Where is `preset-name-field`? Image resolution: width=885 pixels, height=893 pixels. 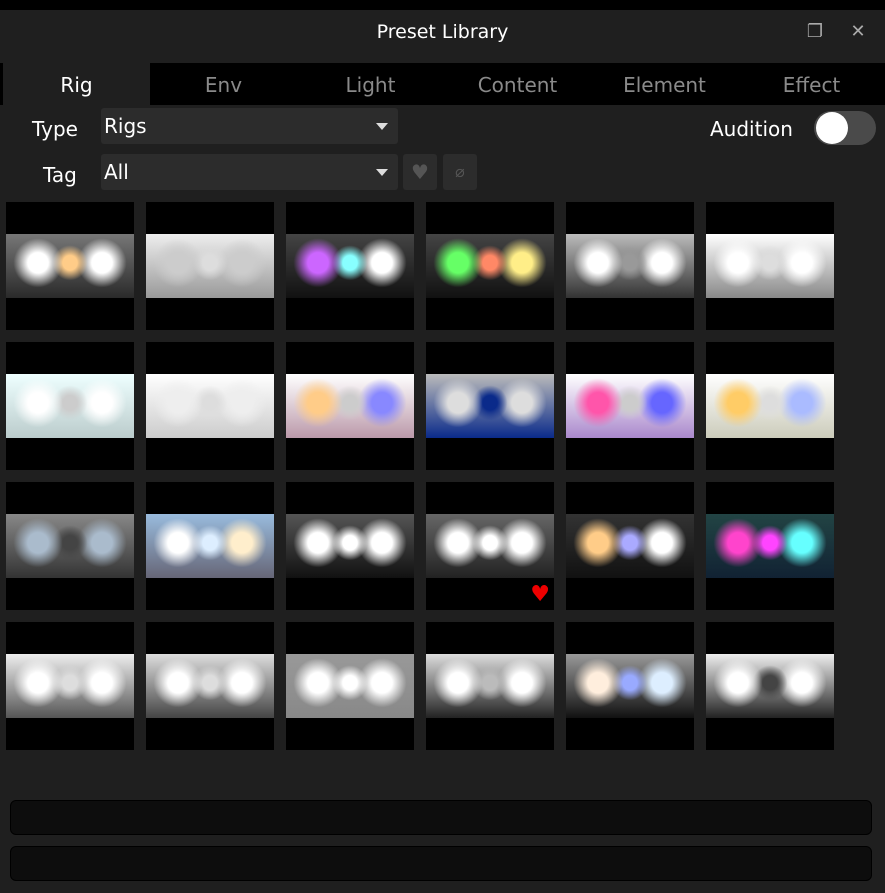
preset-name-field is located at coordinates (441, 817).